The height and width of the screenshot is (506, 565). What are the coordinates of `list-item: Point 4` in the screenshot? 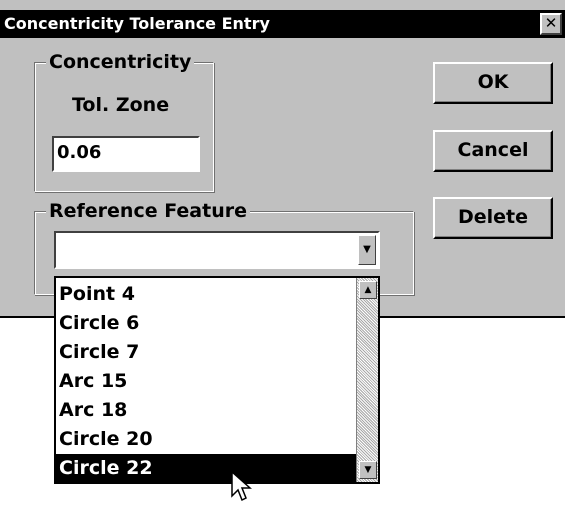 It's located at (206, 294).